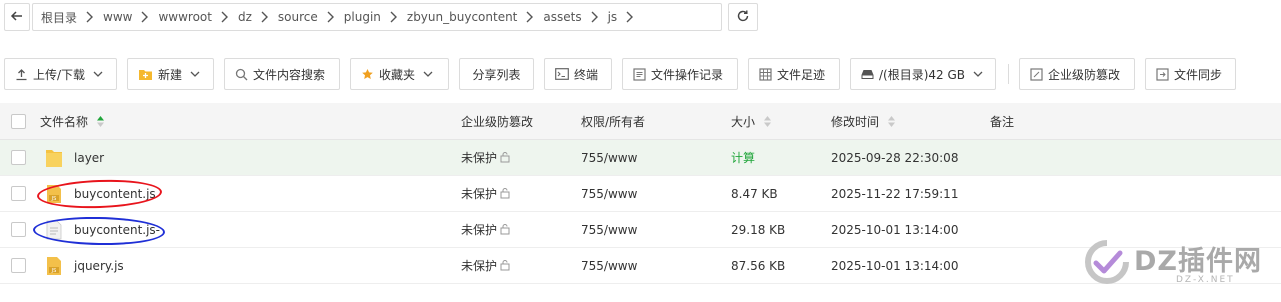 This screenshot has height=302, width=1281. What do you see at coordinates (855, 121) in the screenshot?
I see `column-modified-label: 修改时间` at bounding box center [855, 121].